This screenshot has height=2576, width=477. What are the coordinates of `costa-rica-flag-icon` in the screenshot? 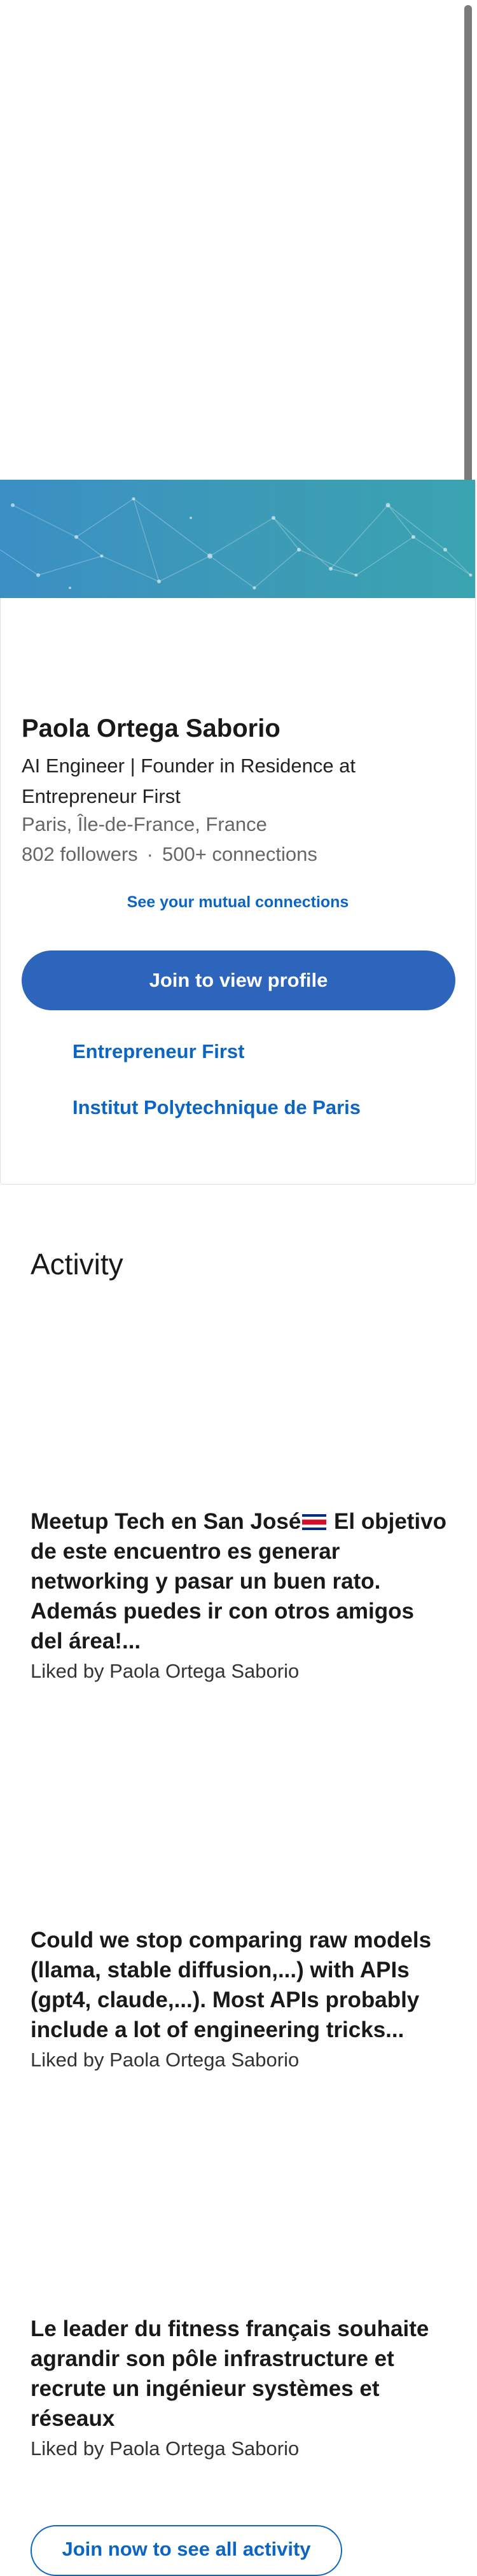 It's located at (314, 1522).